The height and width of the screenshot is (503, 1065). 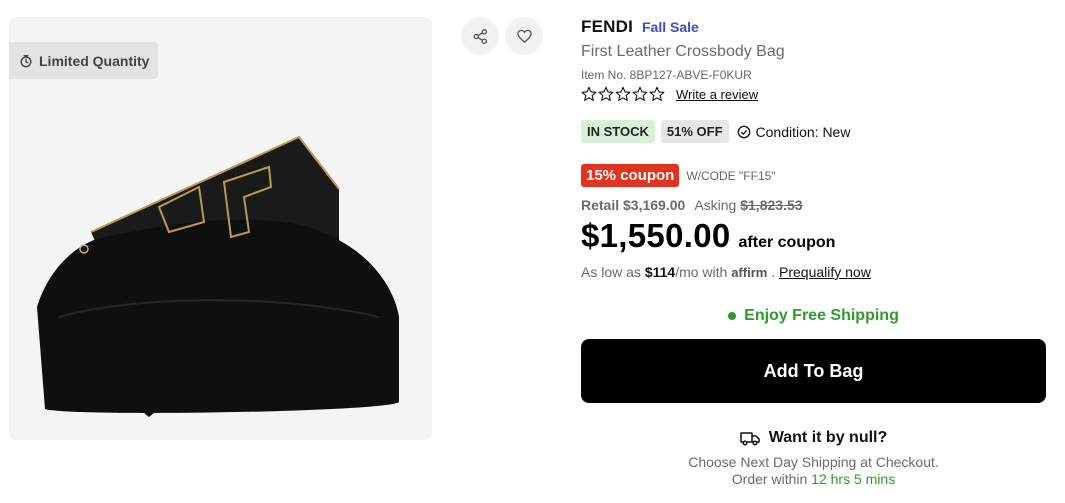 I want to click on product-title: First Leather Crossbody Bag, so click(x=683, y=51).